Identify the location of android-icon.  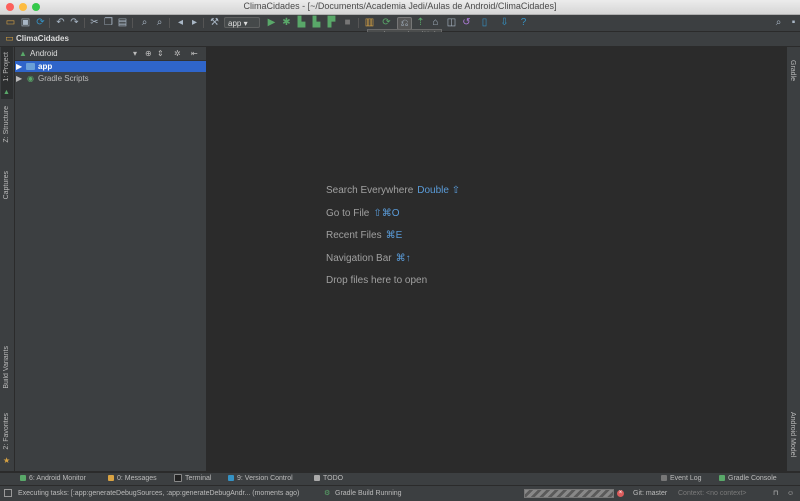
(23, 478).